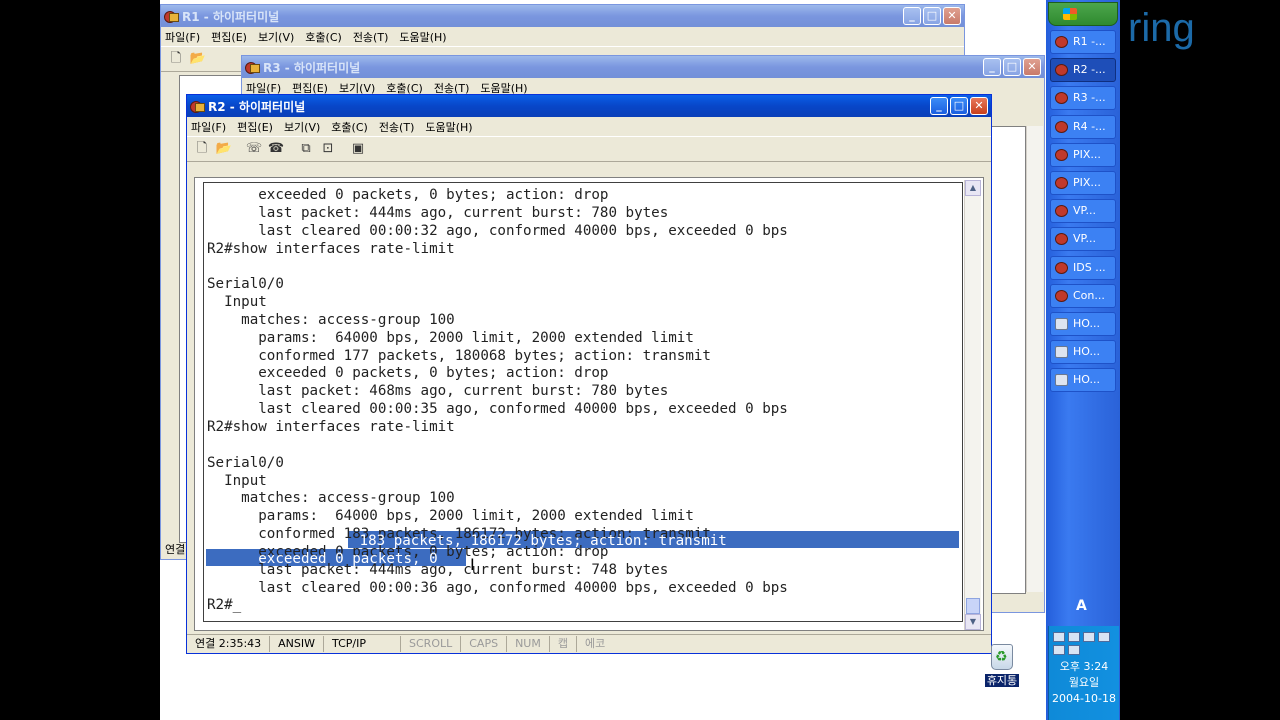 The width and height of the screenshot is (1280, 720). What do you see at coordinates (231, 16) in the screenshot?
I see `r1-title: R1 - 하이퍼터미널` at bounding box center [231, 16].